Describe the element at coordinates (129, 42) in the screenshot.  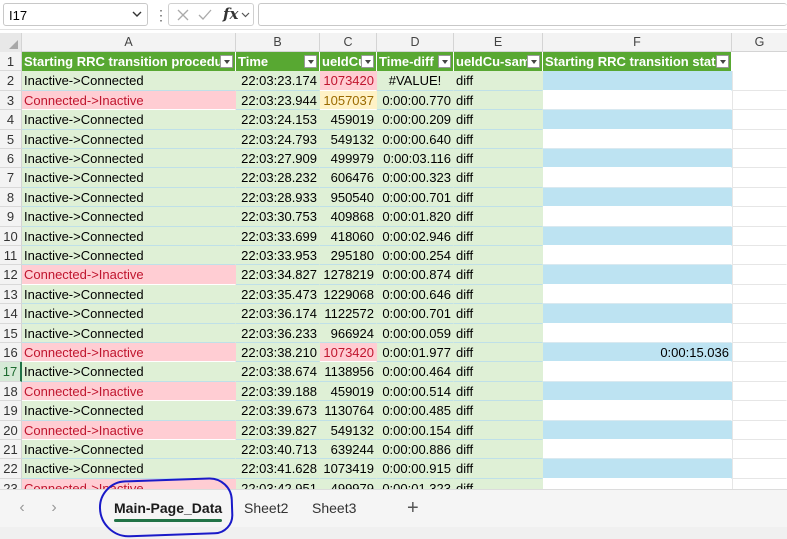
I see `column-header-a: A` at that location.